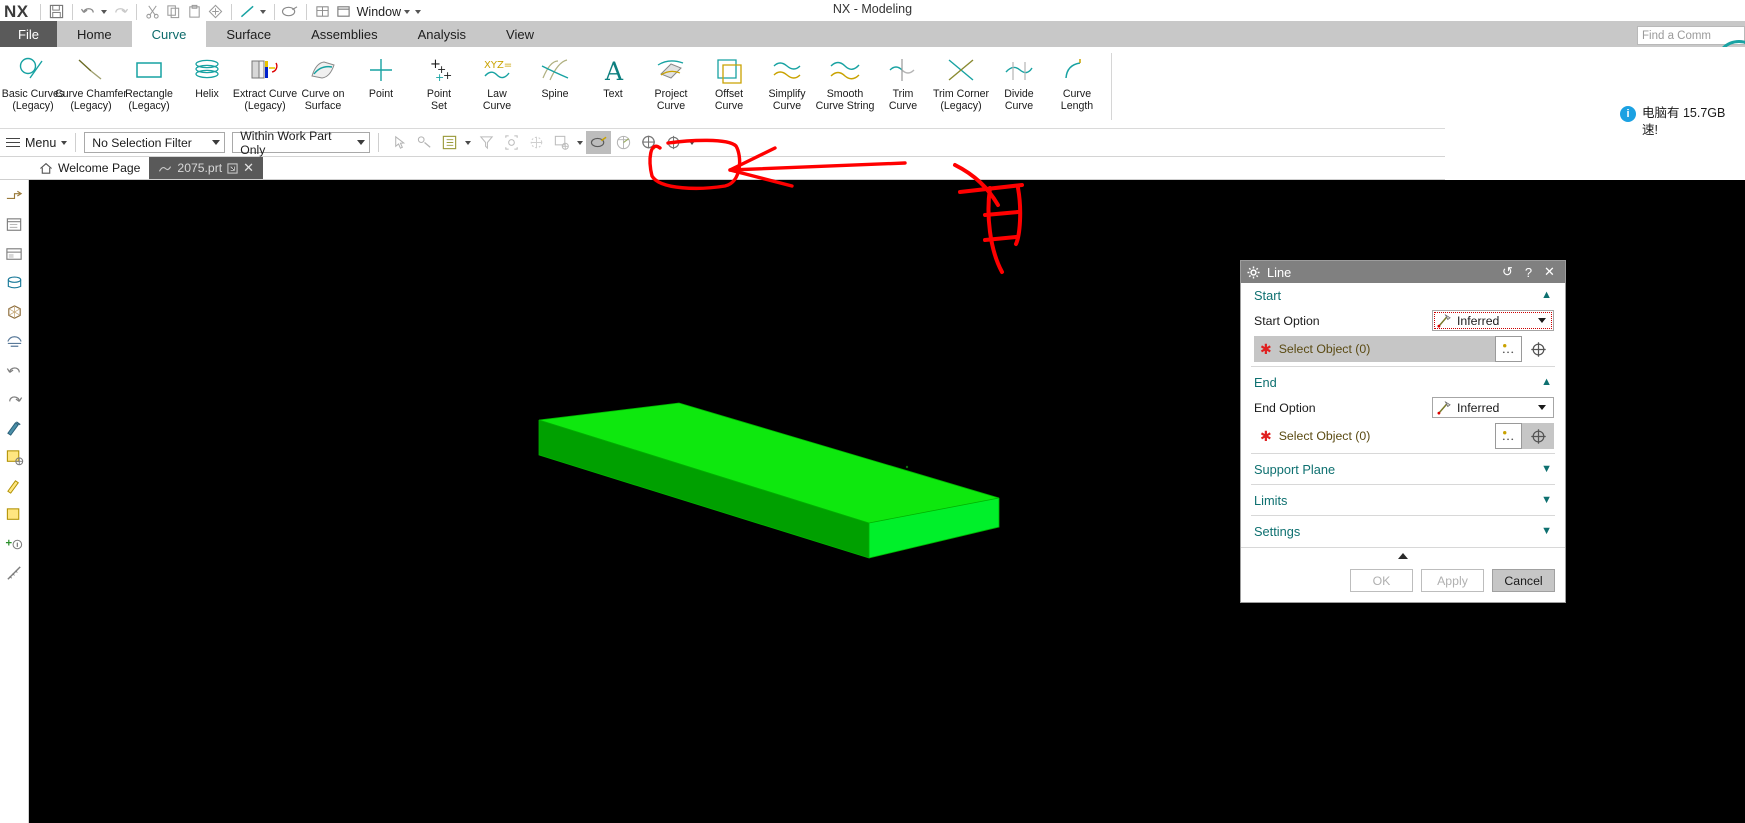  Describe the element at coordinates (1381, 580) in the screenshot. I see `ok-button: OK` at that location.